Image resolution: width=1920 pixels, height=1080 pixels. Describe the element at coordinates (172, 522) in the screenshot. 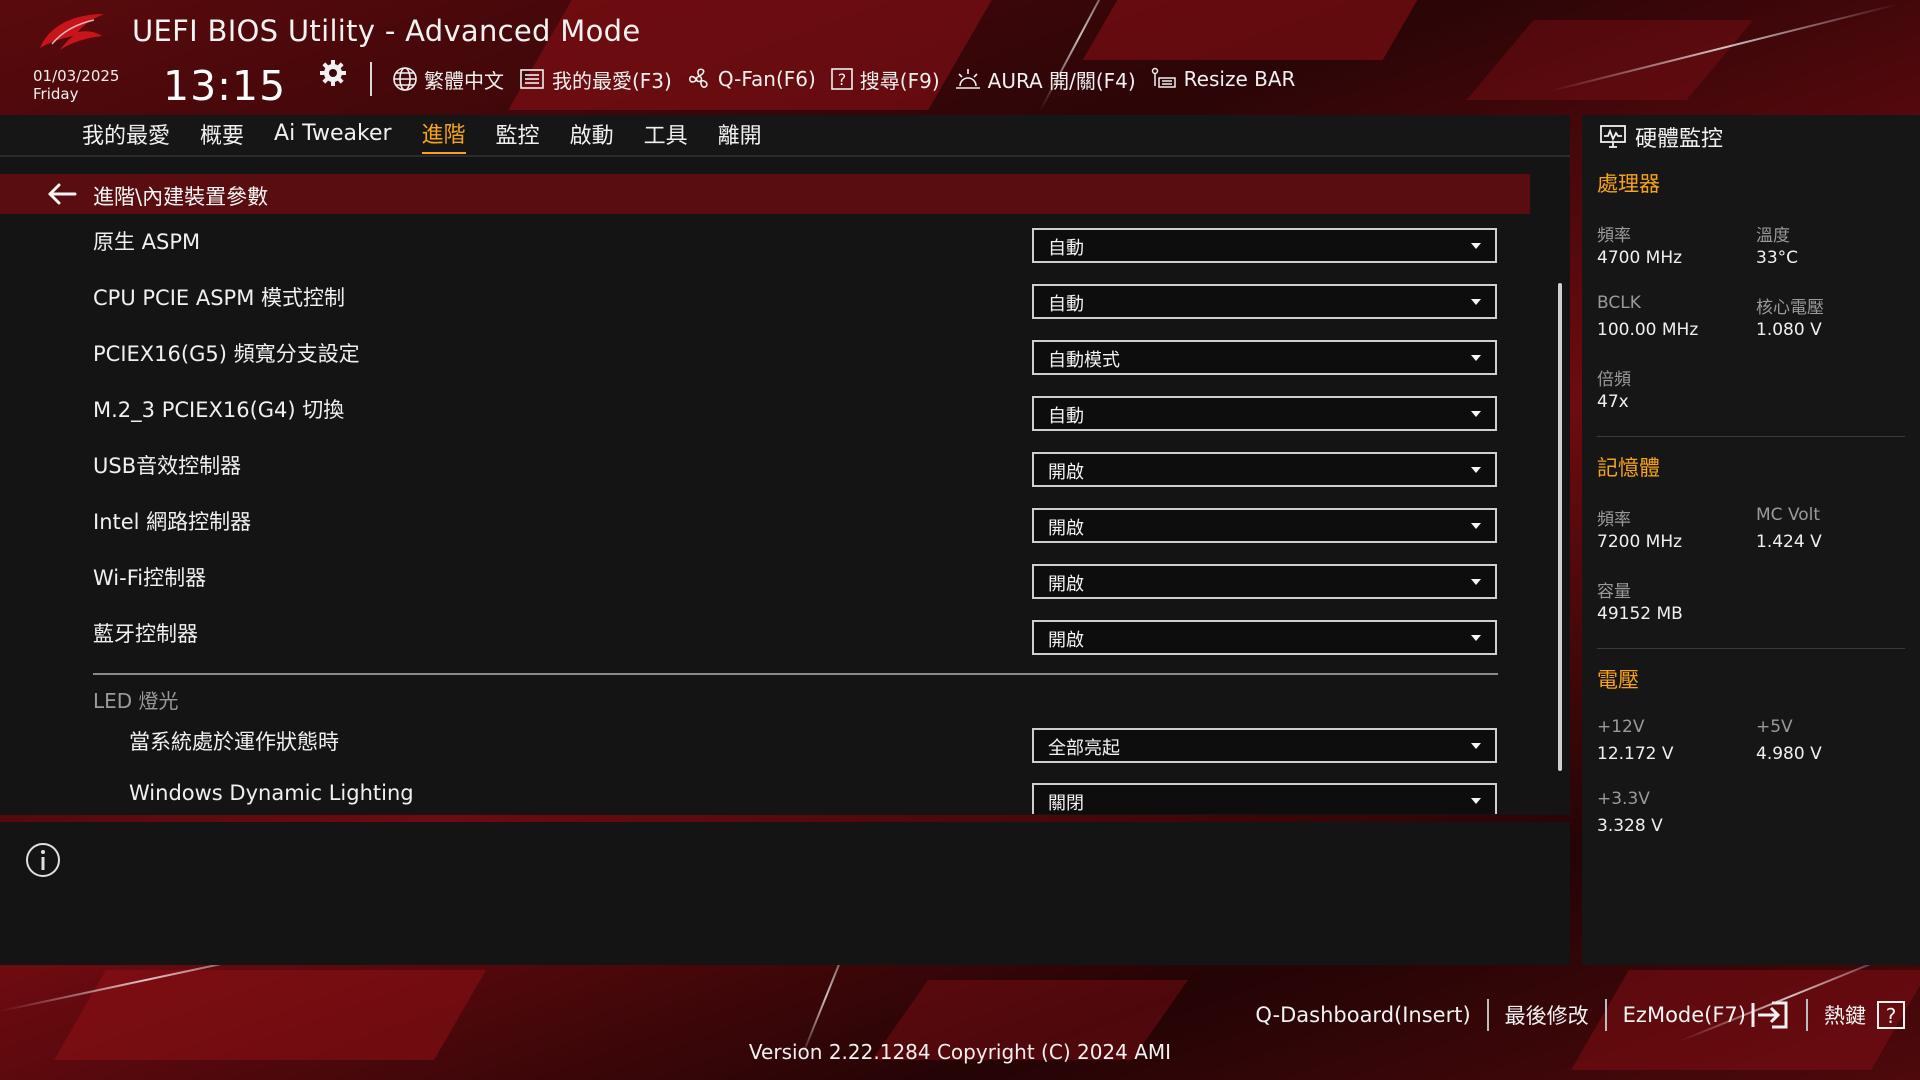

I see `setting-label: Intel 網路控制器` at that location.